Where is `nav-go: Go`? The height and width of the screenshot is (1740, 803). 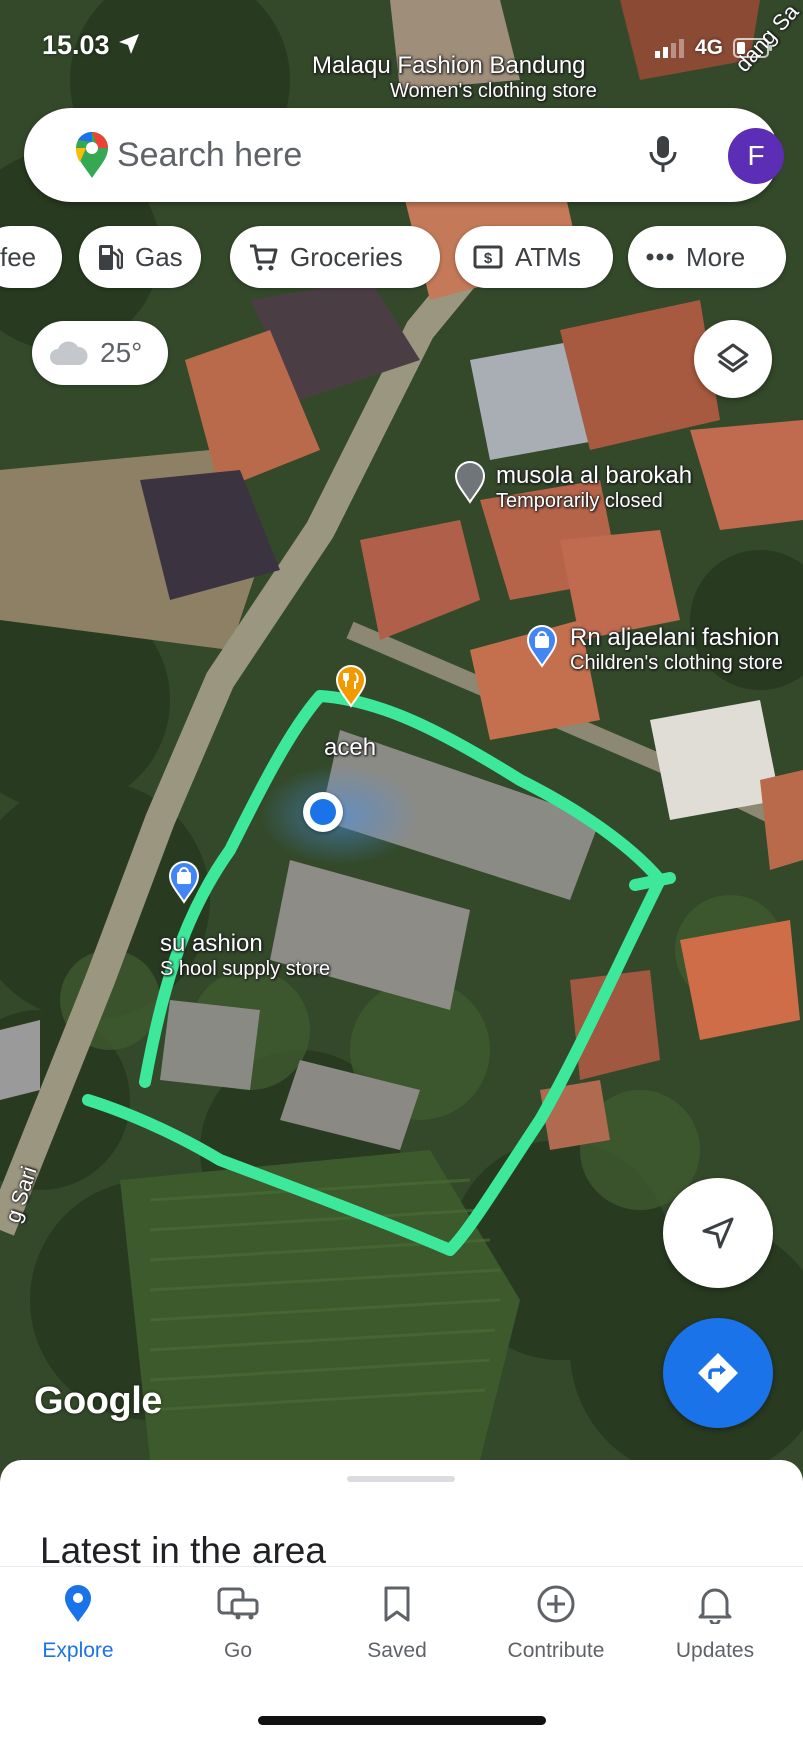
nav-go: Go is located at coordinates (238, 1622).